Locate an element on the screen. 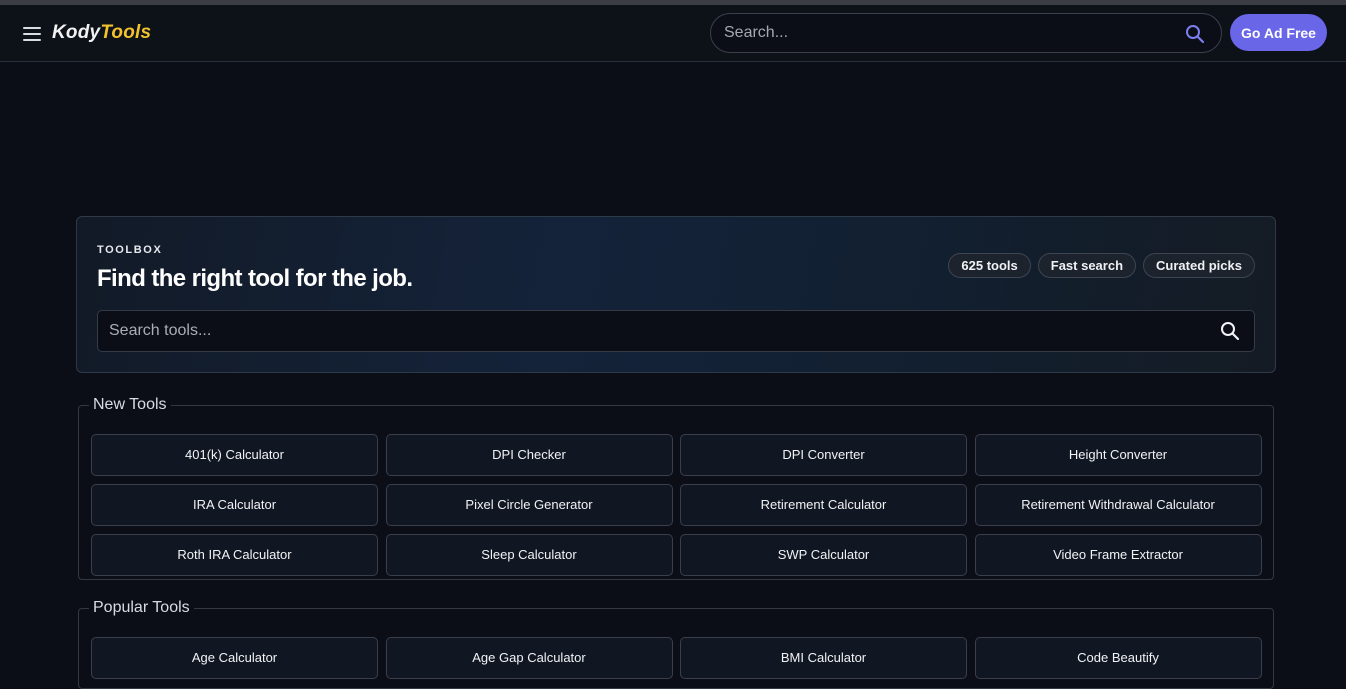 The image size is (1346, 689). logo-text-tools: Tools is located at coordinates (126, 32).